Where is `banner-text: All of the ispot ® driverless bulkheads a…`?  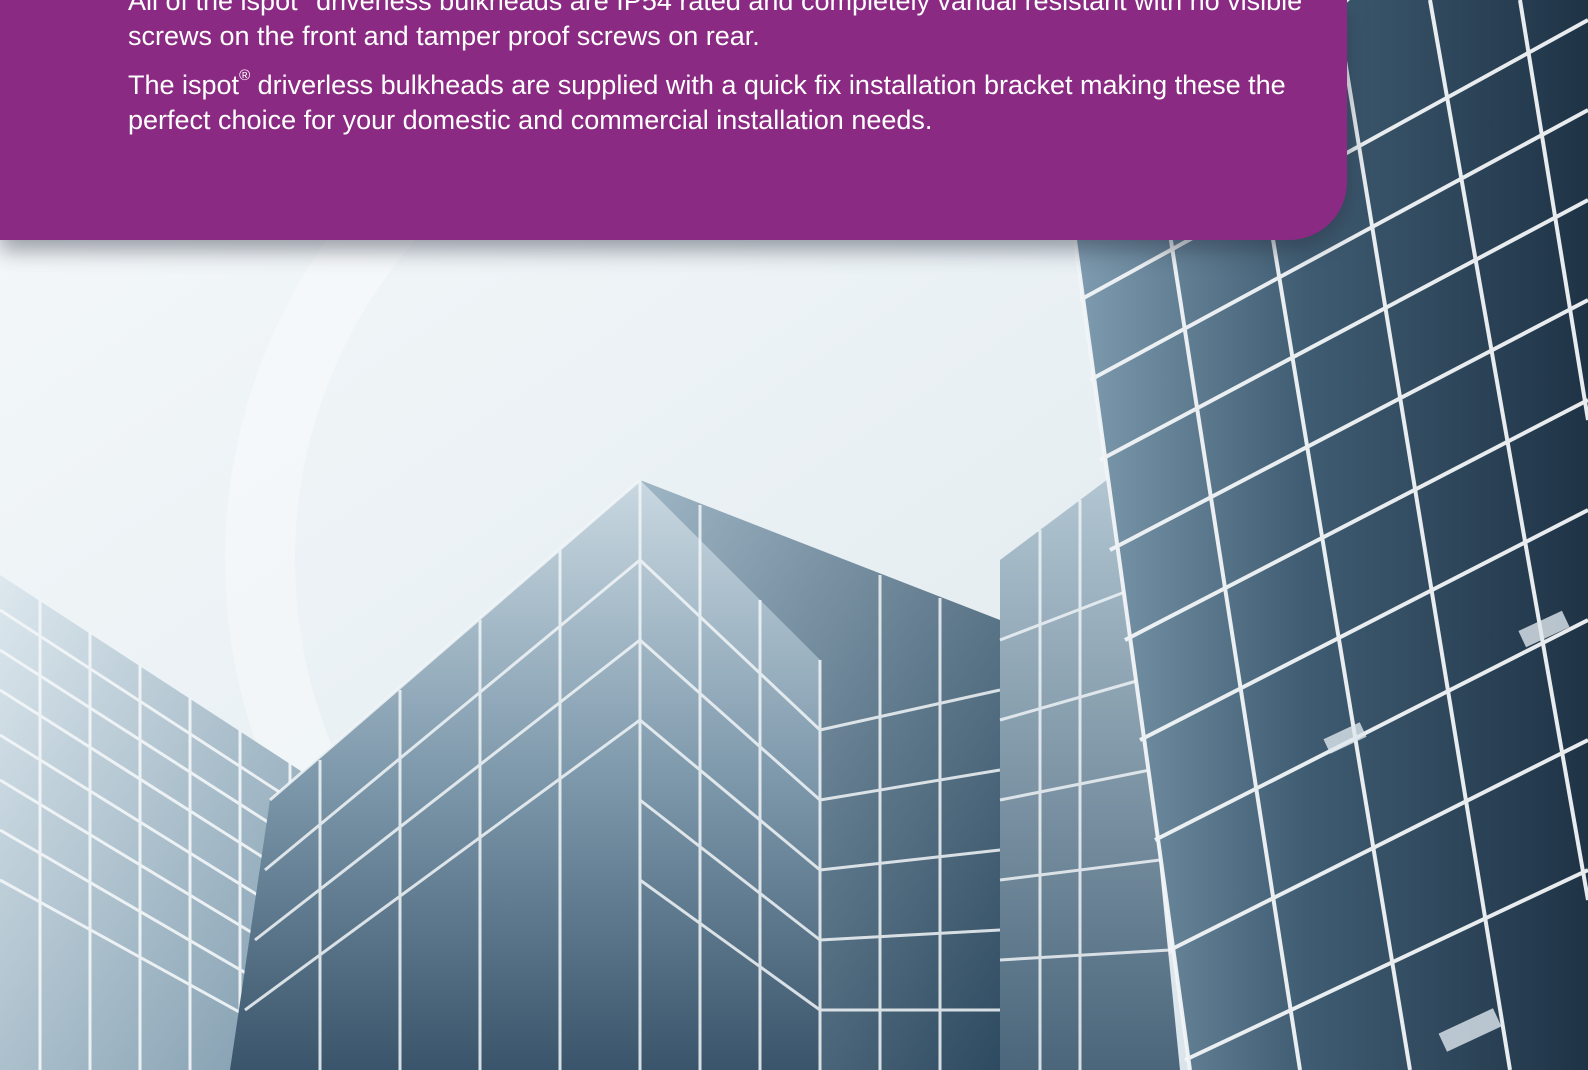
banner-text: All of the ispot ® driverless bulkheads a… is located at coordinates (728, 76).